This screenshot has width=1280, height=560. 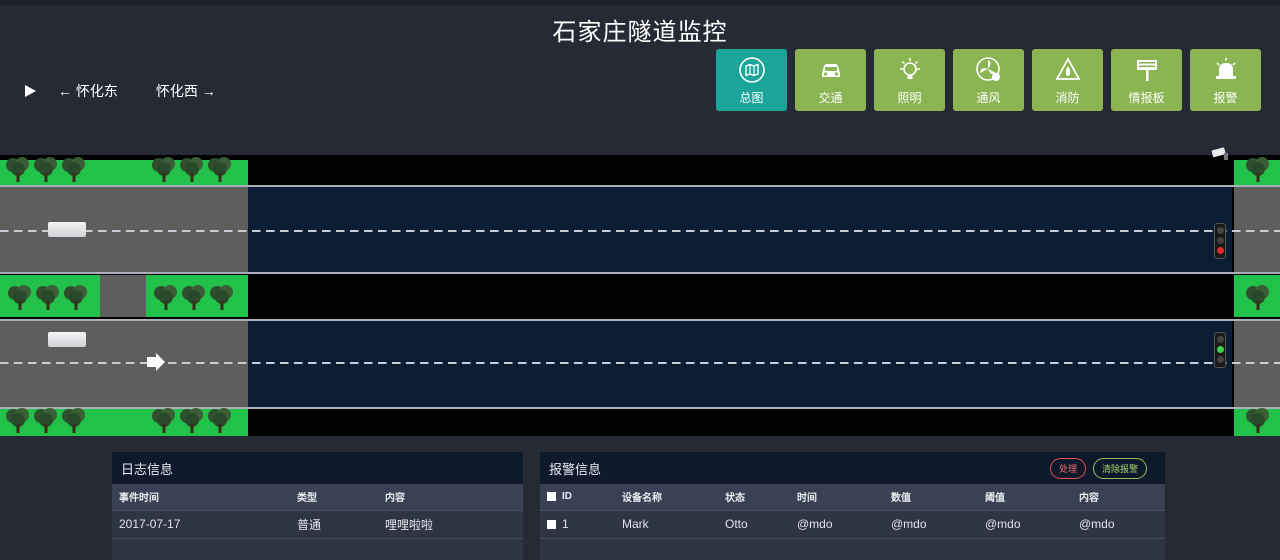 What do you see at coordinates (1118, 524) in the screenshot?
I see `alarm-cell-content: @mdo` at bounding box center [1118, 524].